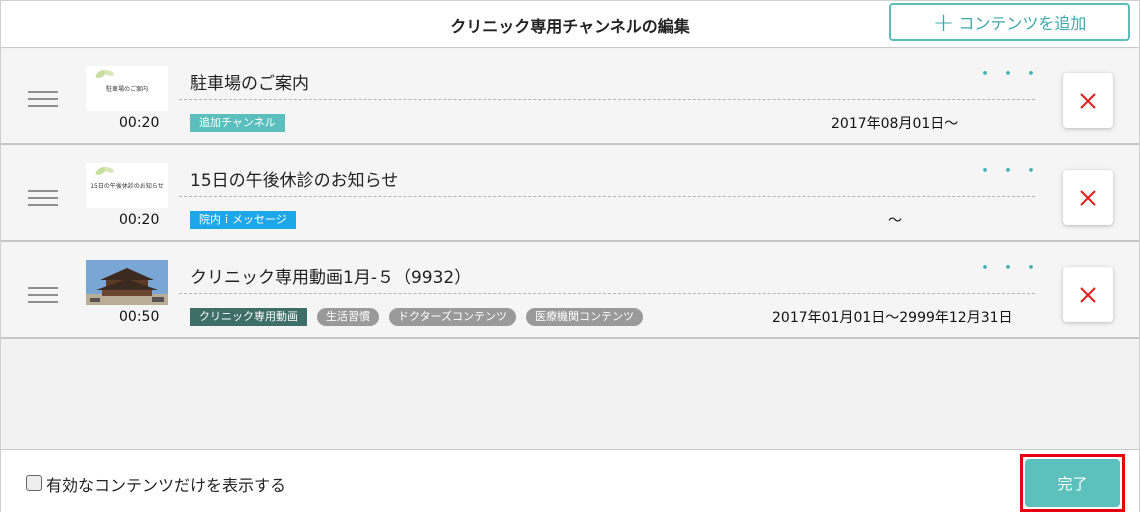  What do you see at coordinates (34, 483) in the screenshot?
I see `active-only-checkbox` at bounding box center [34, 483].